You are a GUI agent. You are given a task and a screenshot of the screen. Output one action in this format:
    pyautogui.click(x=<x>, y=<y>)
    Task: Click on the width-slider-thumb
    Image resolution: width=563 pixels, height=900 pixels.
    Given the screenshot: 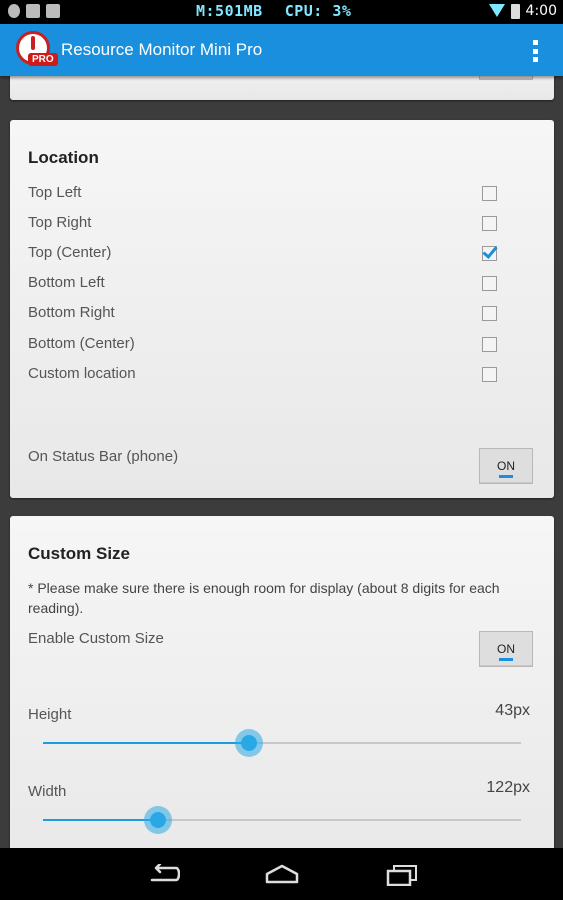 What is the action you would take?
    pyautogui.click(x=157, y=820)
    